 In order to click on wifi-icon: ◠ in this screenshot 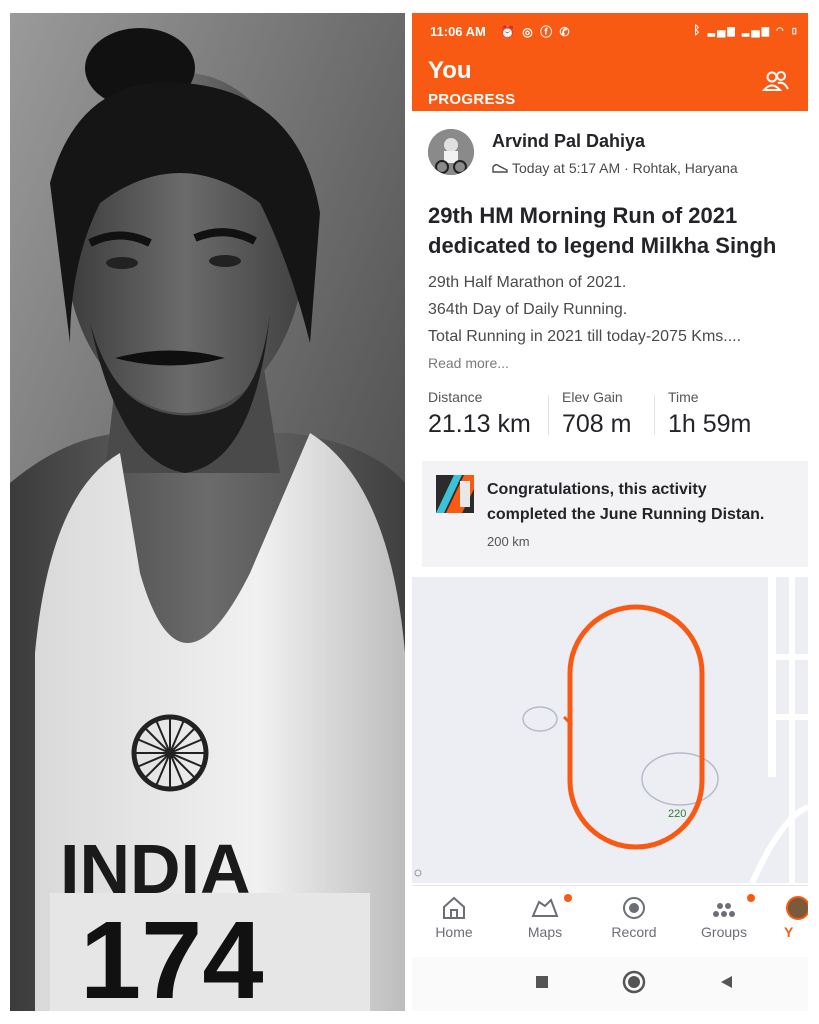, I will do `click(781, 30)`.